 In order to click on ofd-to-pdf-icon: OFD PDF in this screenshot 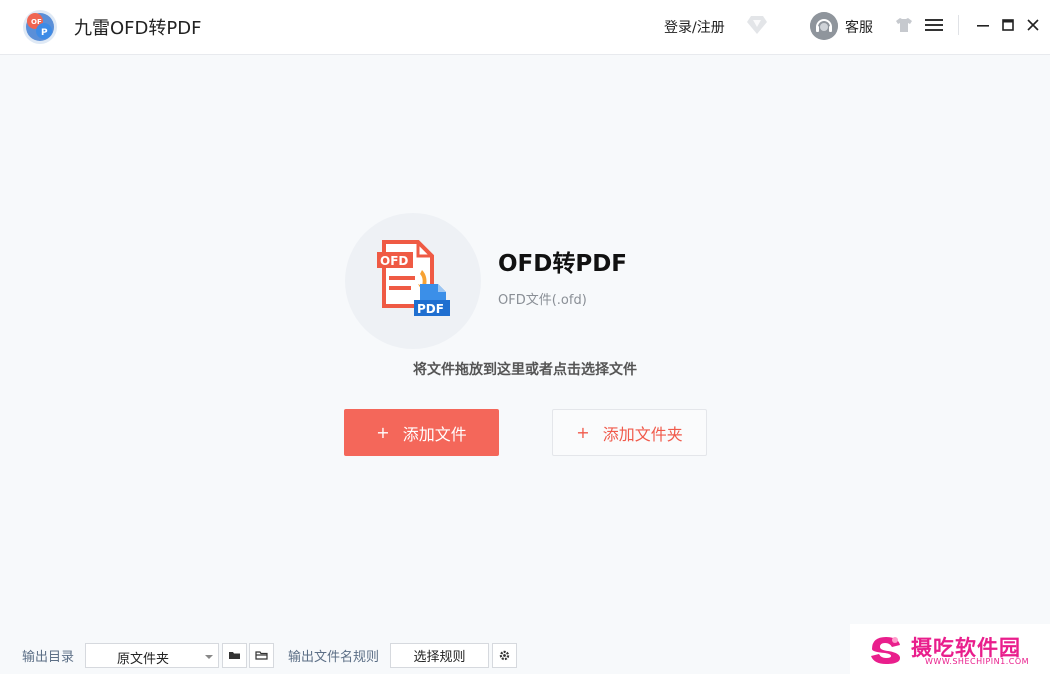, I will do `click(413, 278)`.